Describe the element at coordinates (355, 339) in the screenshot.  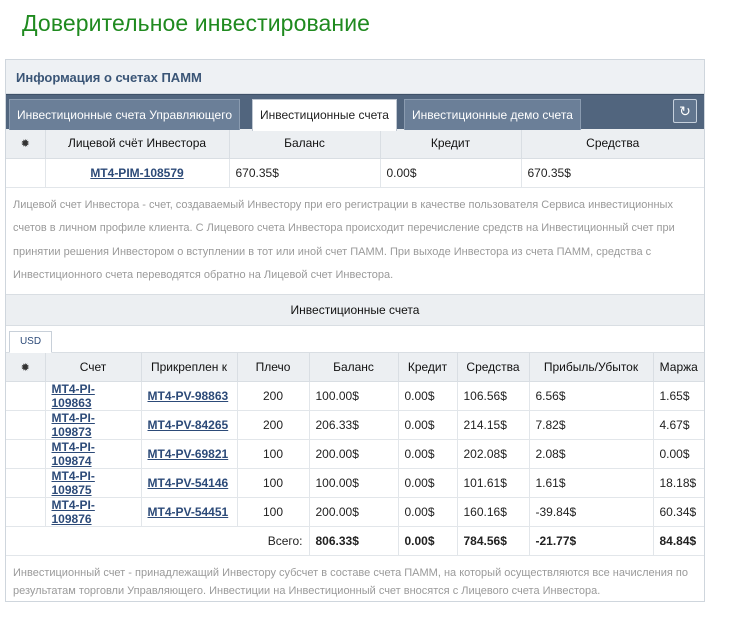
I see `currency-tabs: USD` at that location.